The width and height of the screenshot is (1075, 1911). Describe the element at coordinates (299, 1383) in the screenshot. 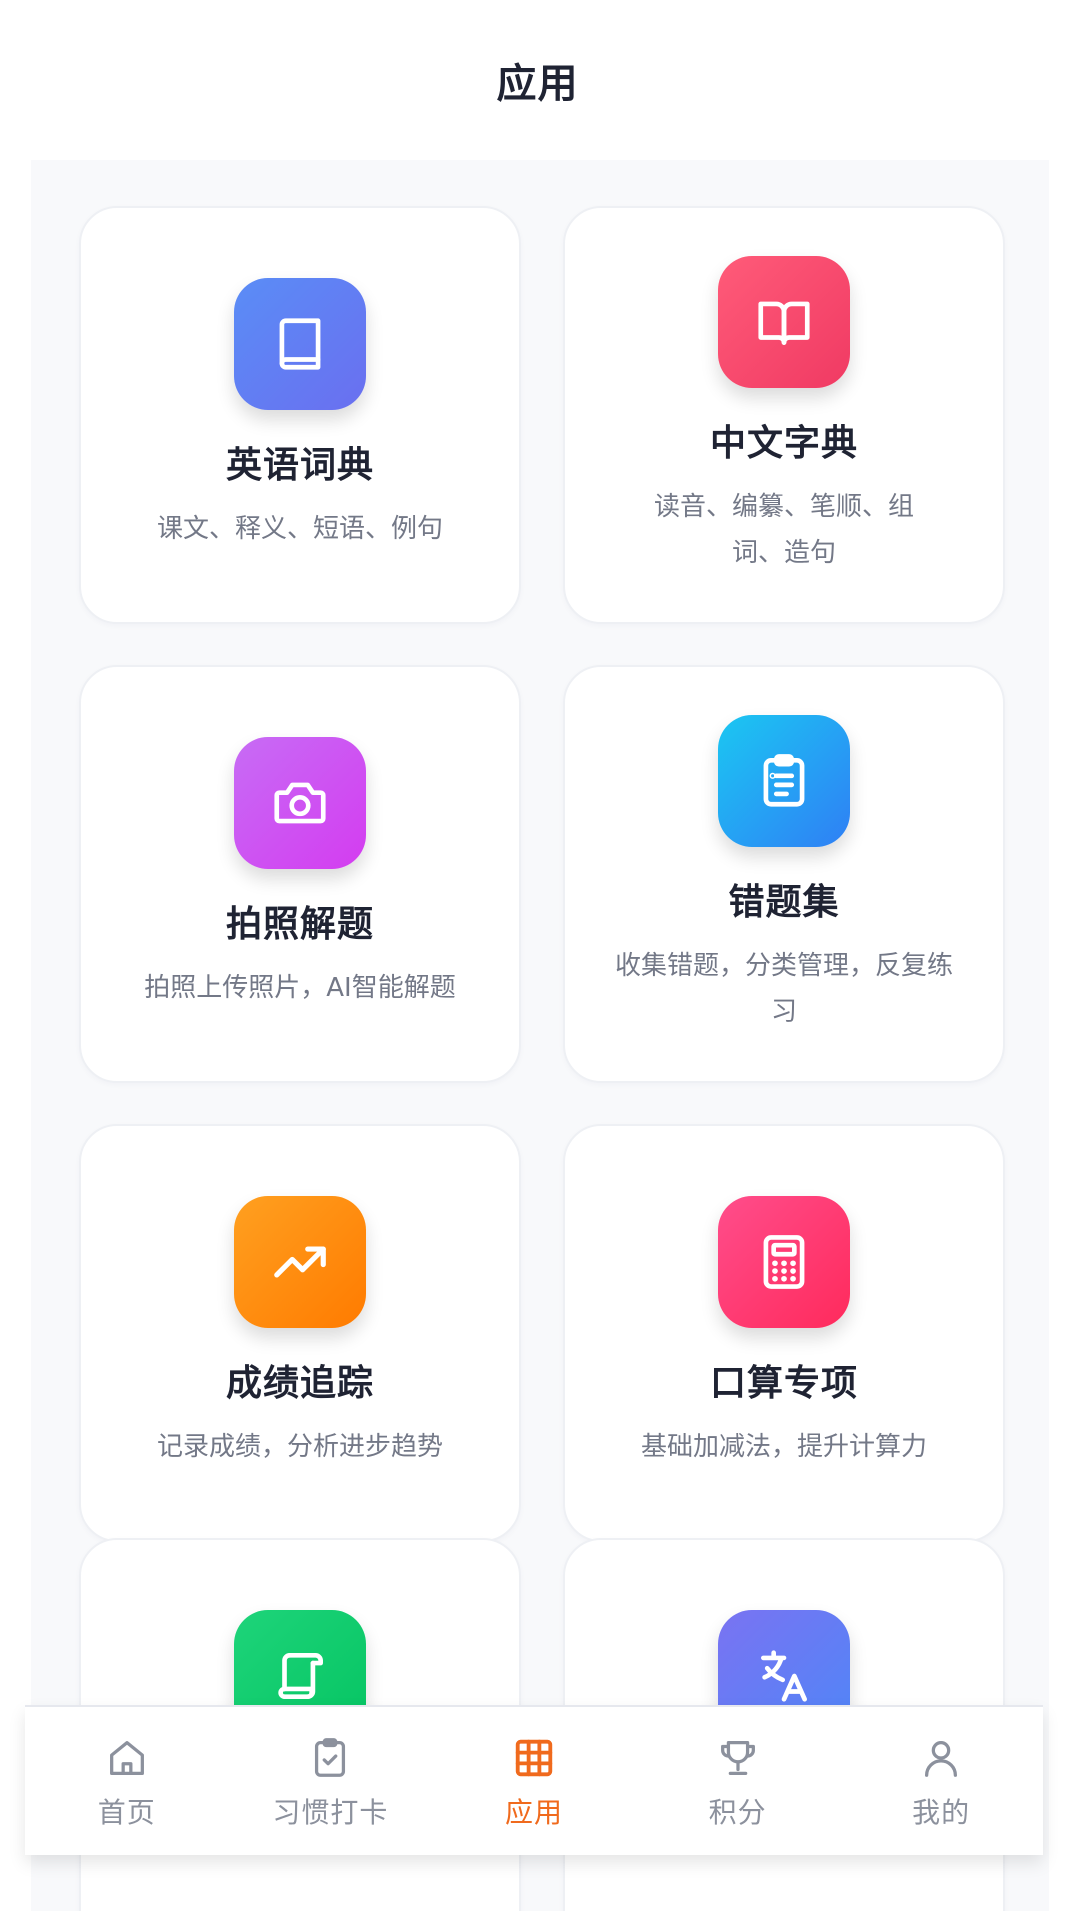

I see `app-card-title: 成绩追踪` at that location.